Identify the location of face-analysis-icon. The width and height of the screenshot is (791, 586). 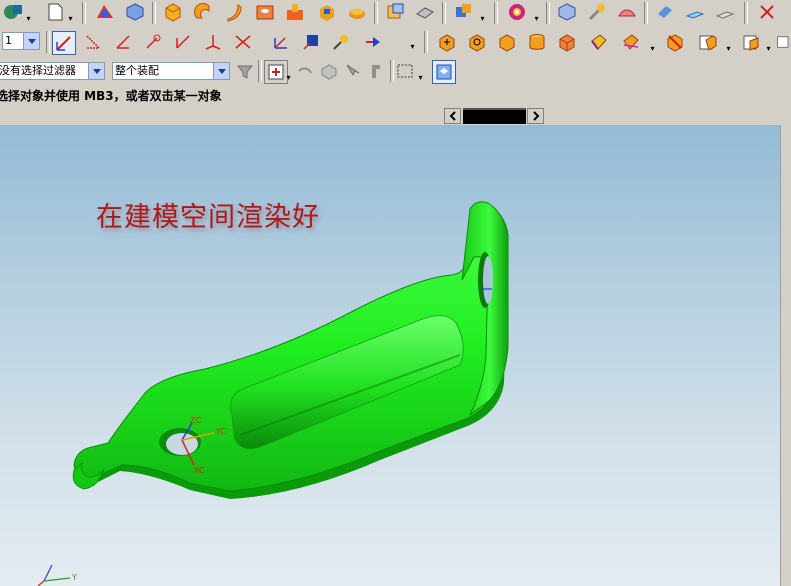
(631, 42).